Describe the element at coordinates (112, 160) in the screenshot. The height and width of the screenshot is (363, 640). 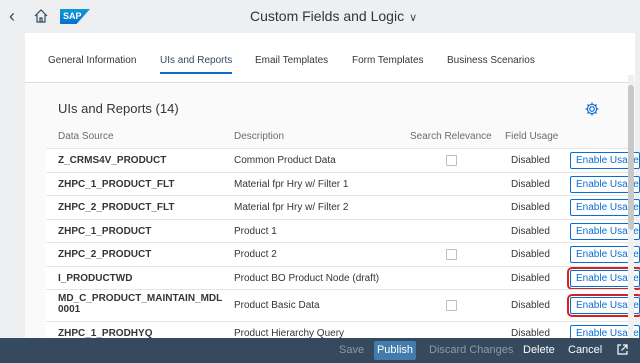
I see `data-source-cell: Z_CRMS4V_PRODUCT` at that location.